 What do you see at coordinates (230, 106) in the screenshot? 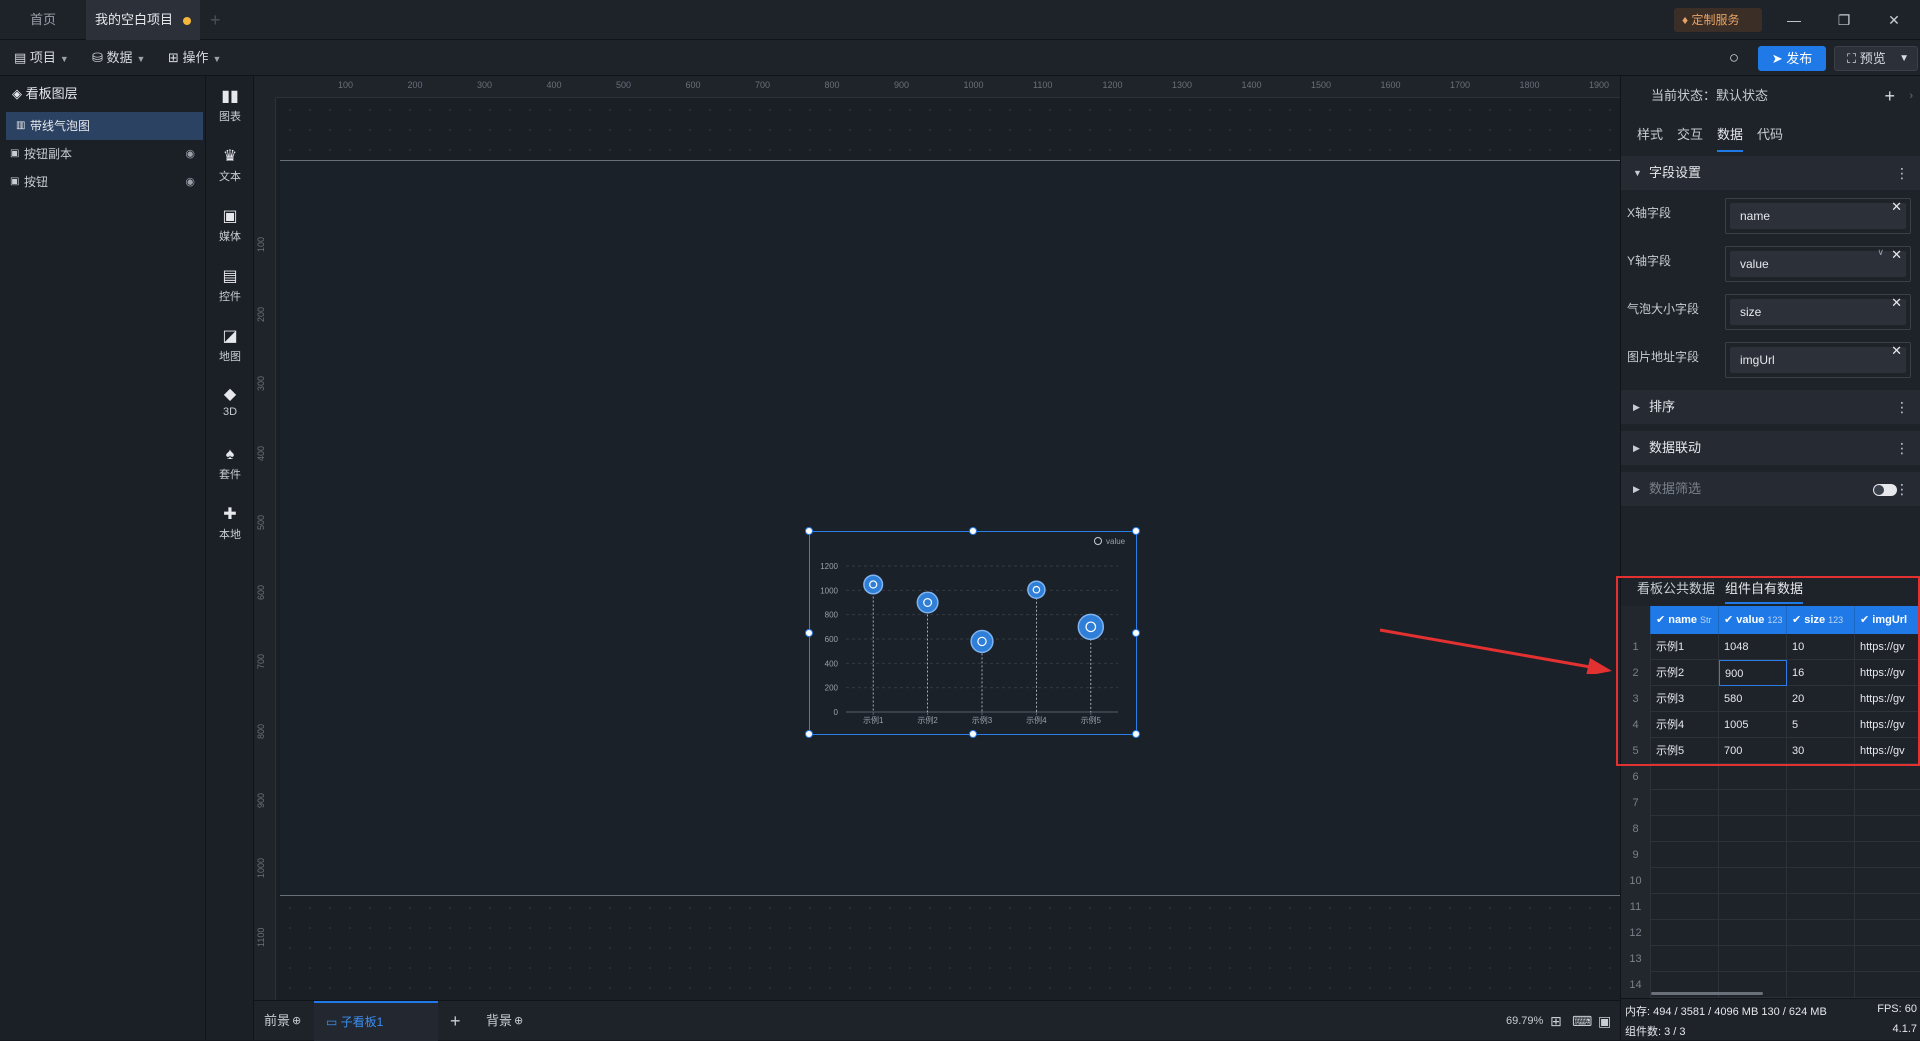
I see `category-chart: ▮▮ 图表` at bounding box center [230, 106].